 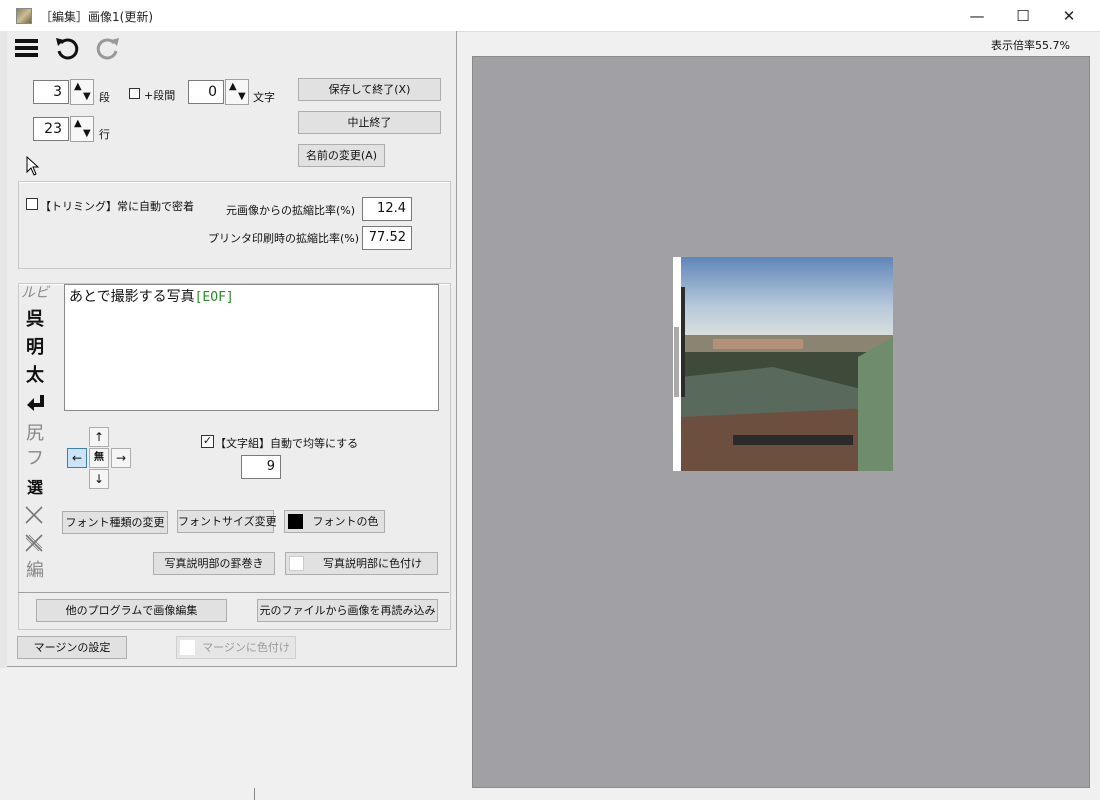 What do you see at coordinates (115, 522) in the screenshot?
I see `font-type-button: フォント種類の変更` at bounding box center [115, 522].